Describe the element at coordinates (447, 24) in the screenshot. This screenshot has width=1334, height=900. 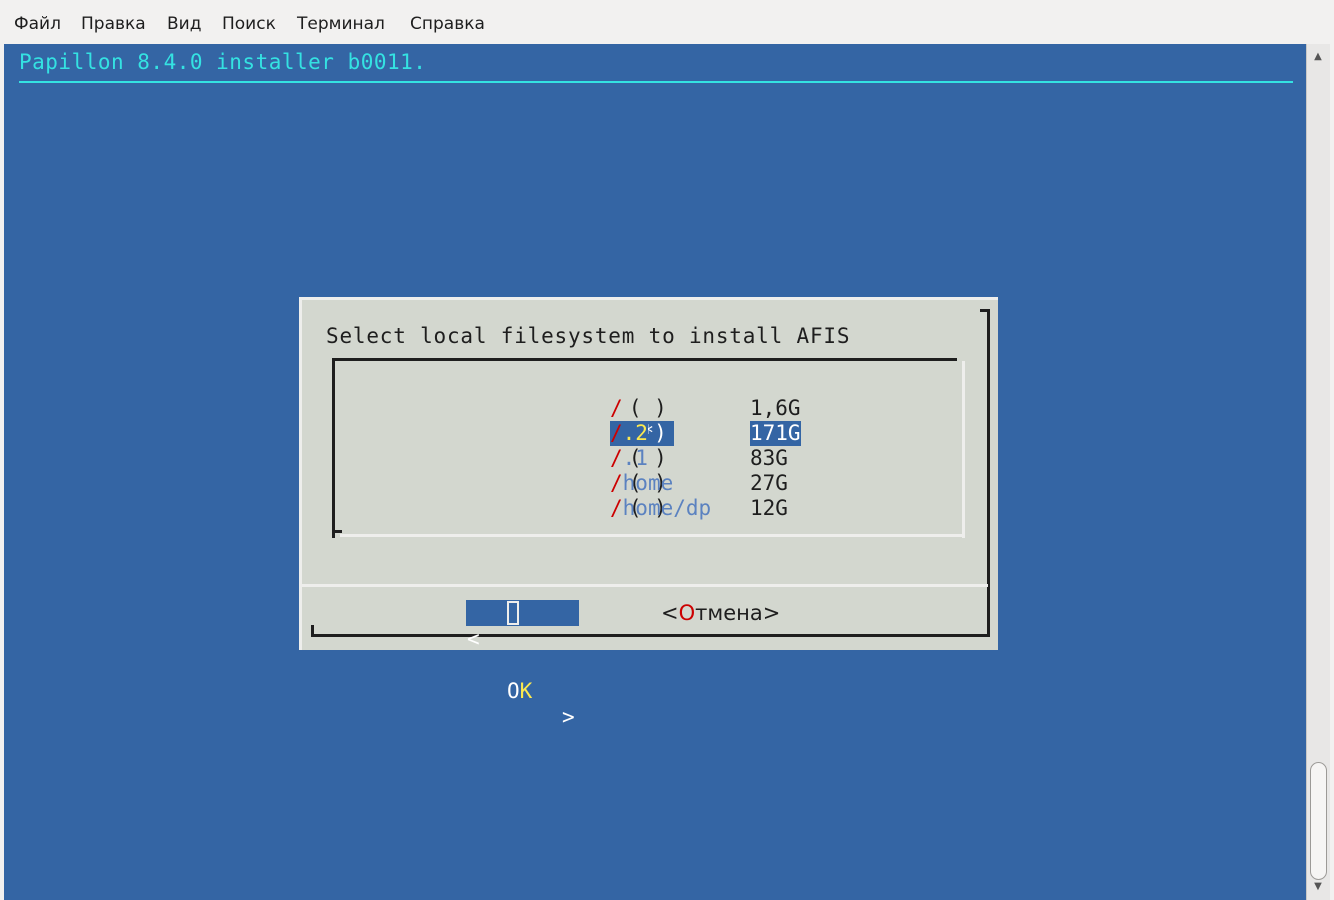
I see `menu-help: Справка` at that location.